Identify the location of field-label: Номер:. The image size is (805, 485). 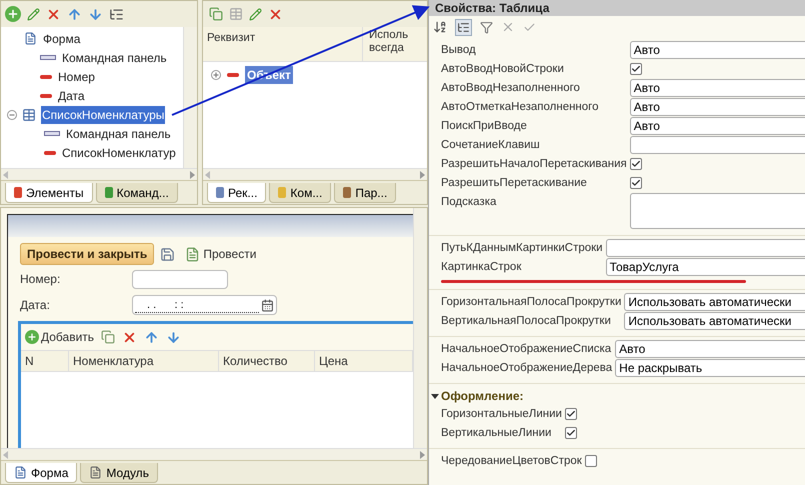
(41, 279).